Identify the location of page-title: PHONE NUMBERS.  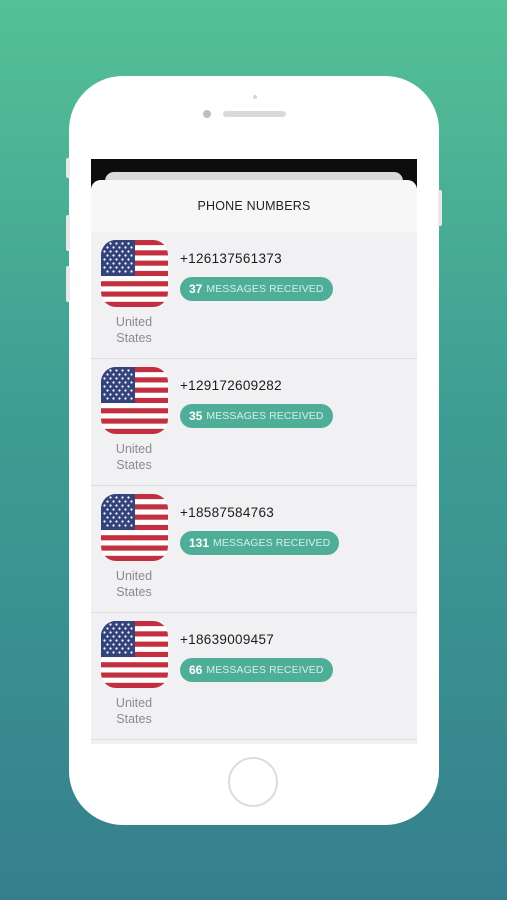
(254, 206).